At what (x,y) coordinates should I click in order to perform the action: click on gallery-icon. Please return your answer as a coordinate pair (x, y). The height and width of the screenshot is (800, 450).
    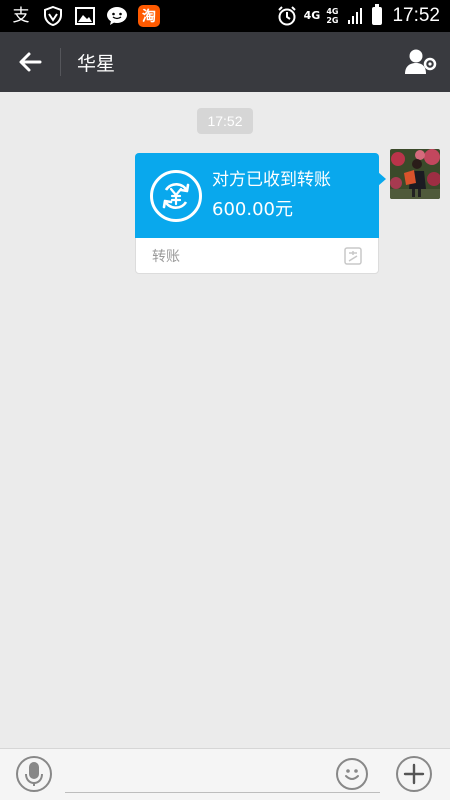
    Looking at the image, I should click on (85, 16).